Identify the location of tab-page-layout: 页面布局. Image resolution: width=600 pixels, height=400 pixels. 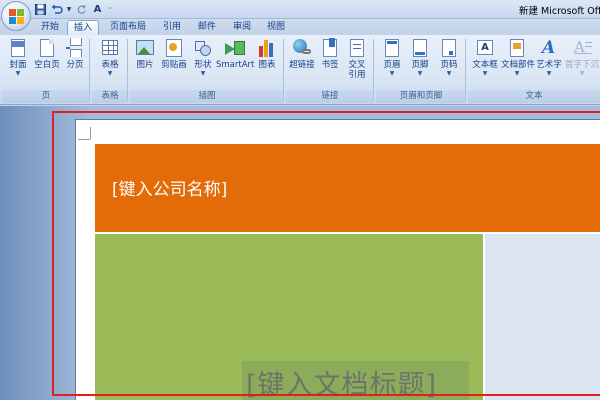
(128, 27).